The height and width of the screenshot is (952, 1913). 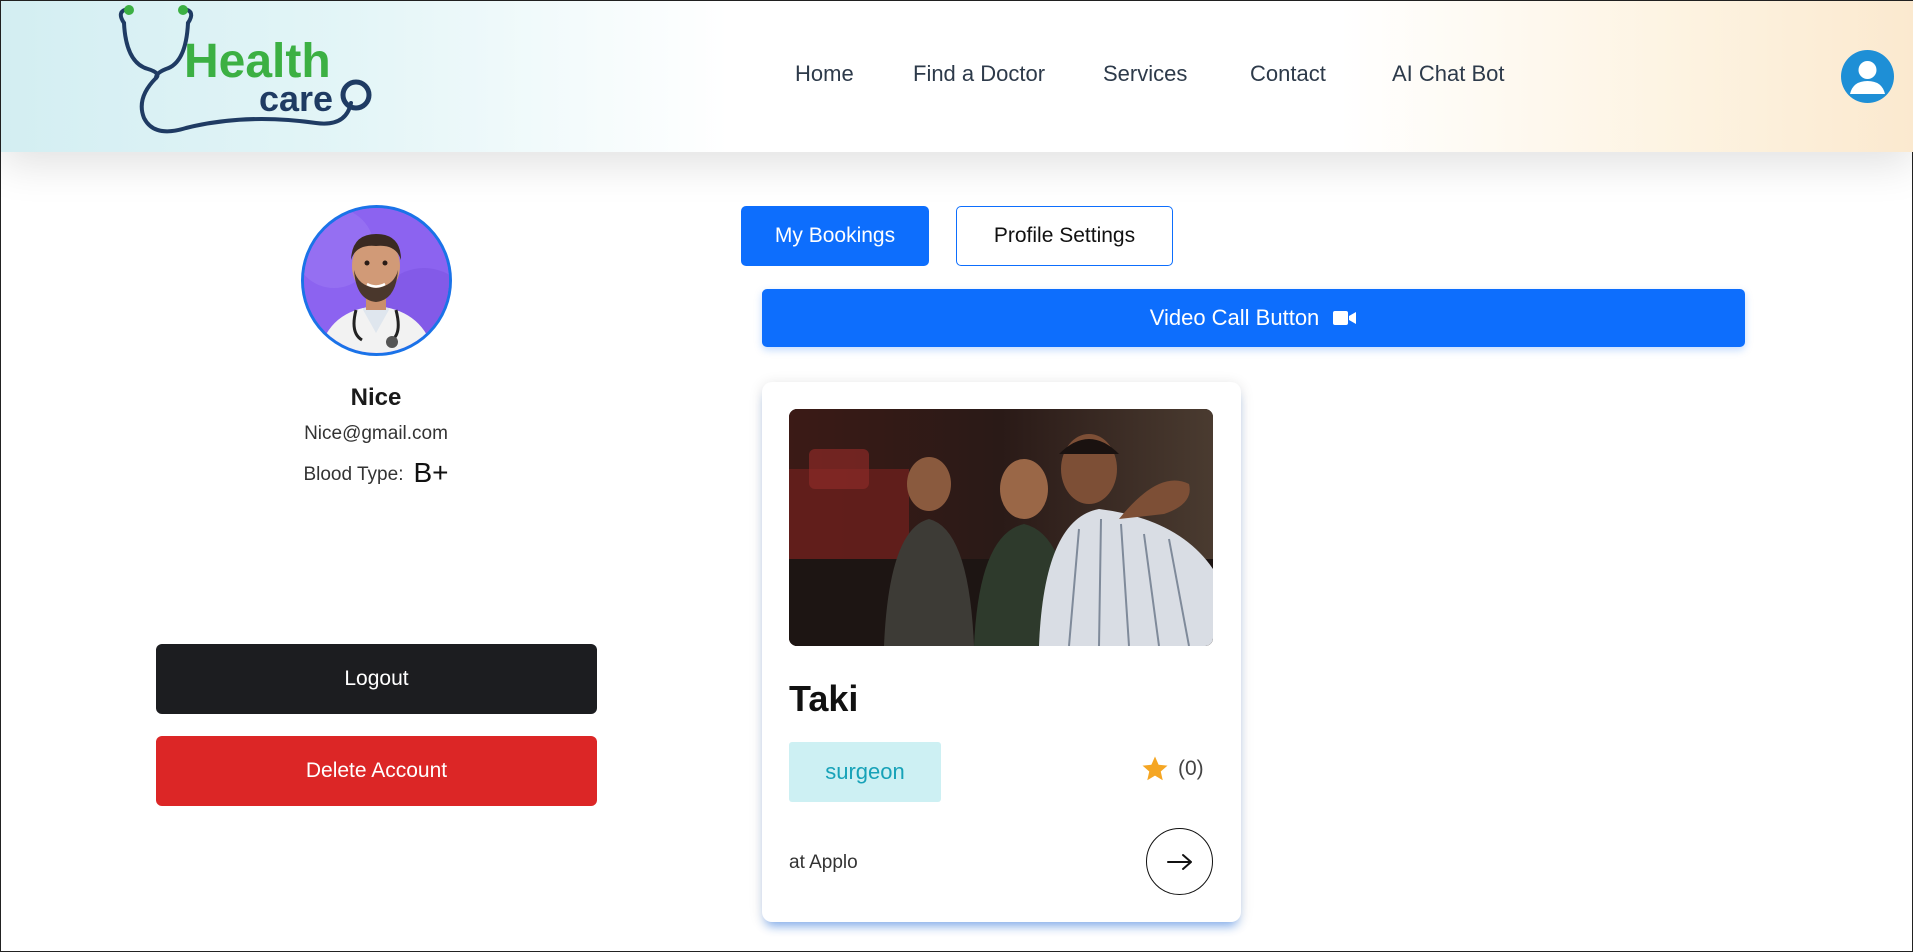 I want to click on logout-button: Logout, so click(x=376, y=679).